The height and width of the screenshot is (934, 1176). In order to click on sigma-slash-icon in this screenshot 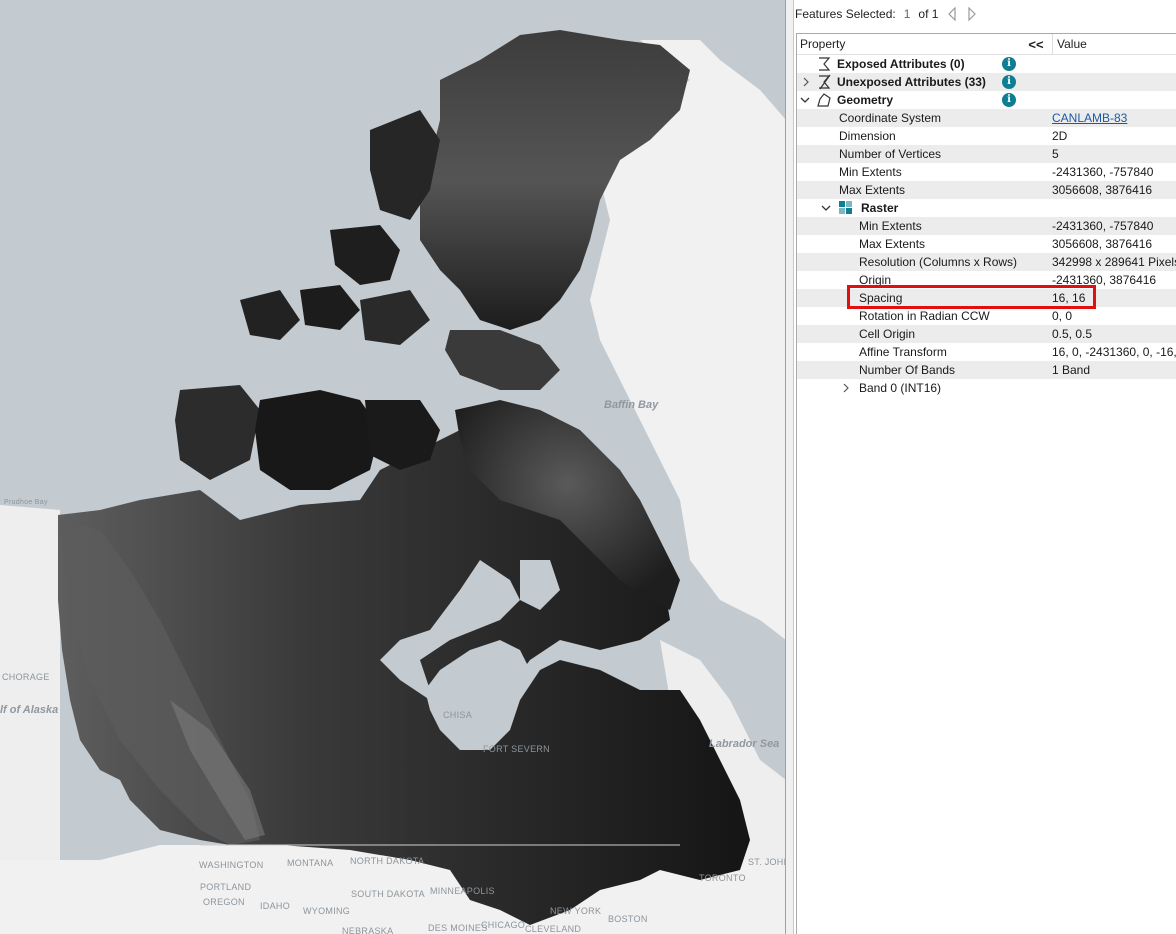, I will do `click(825, 82)`.